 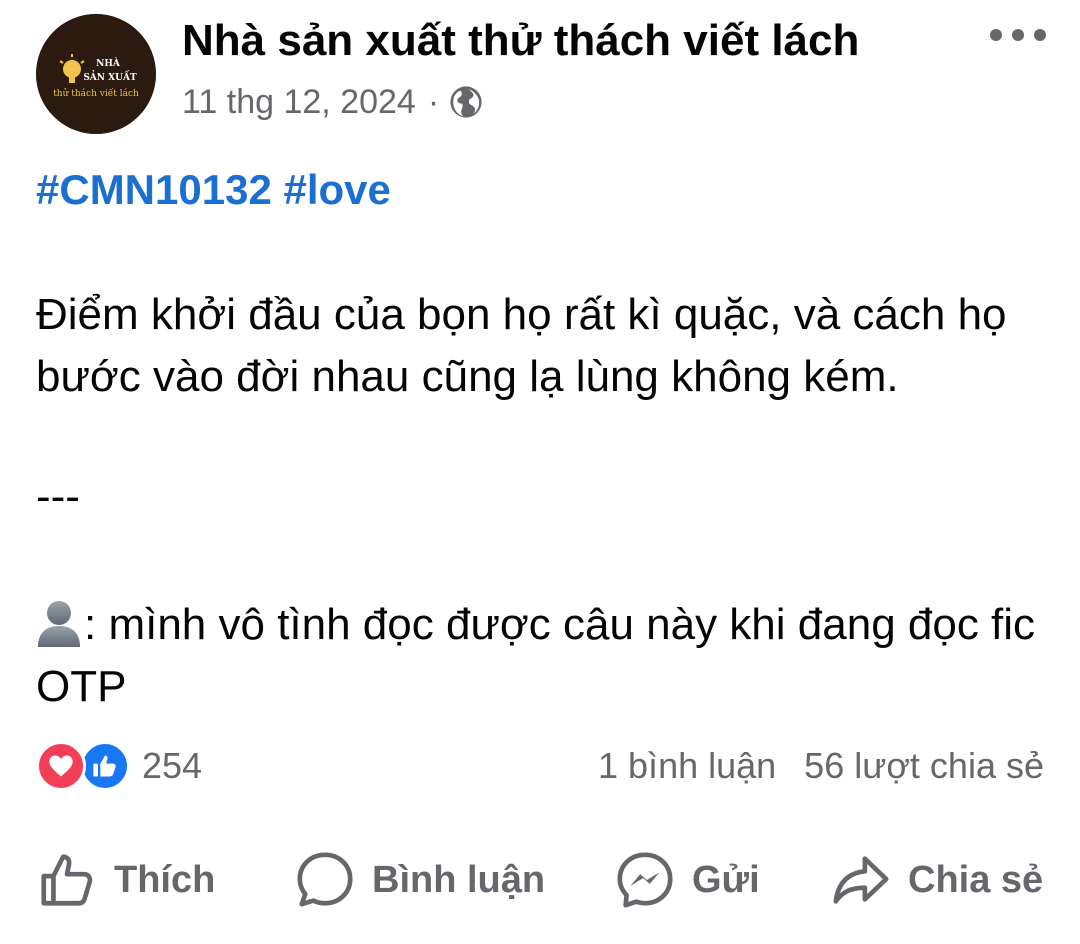 I want to click on comment-bubble-icon, so click(x=325, y=879).